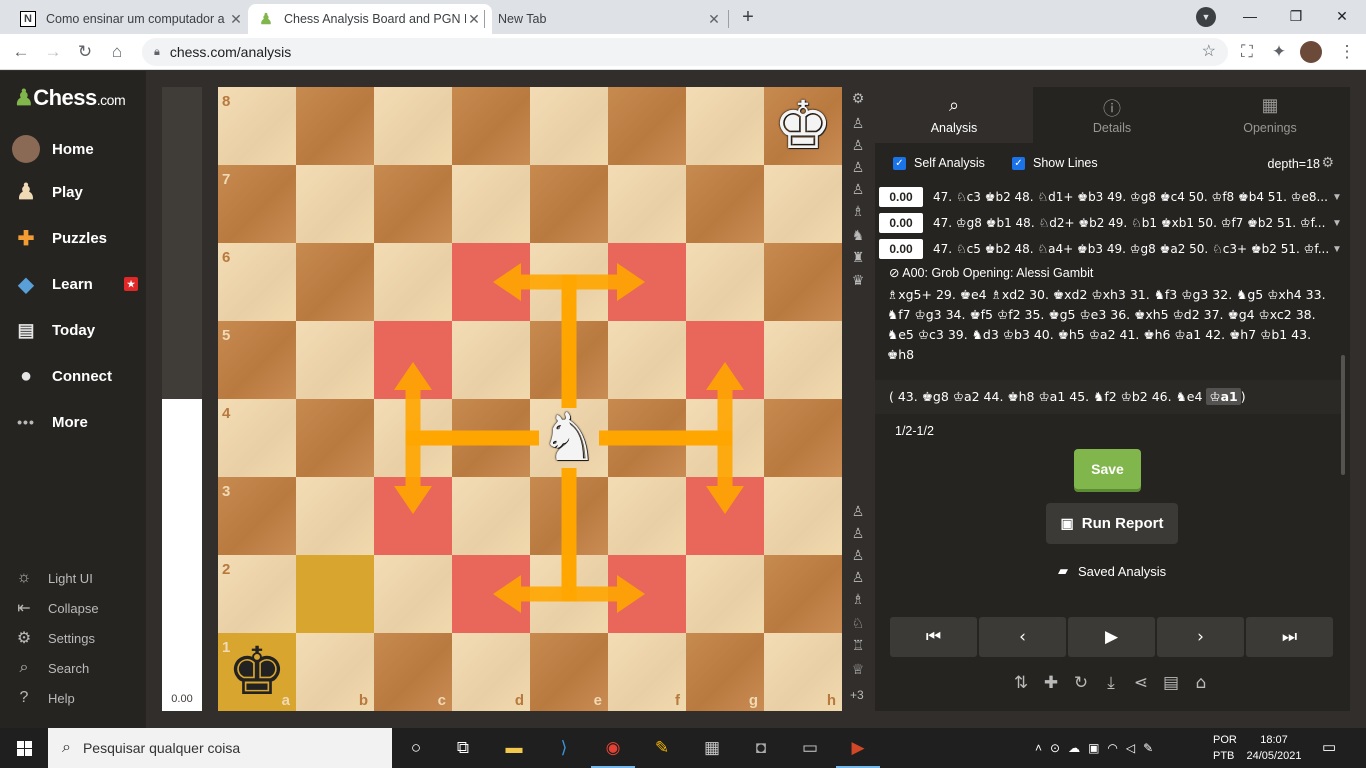 The width and height of the screenshot is (1366, 768). What do you see at coordinates (631, 282) in the screenshot?
I see `arrow-head-f6` at bounding box center [631, 282].